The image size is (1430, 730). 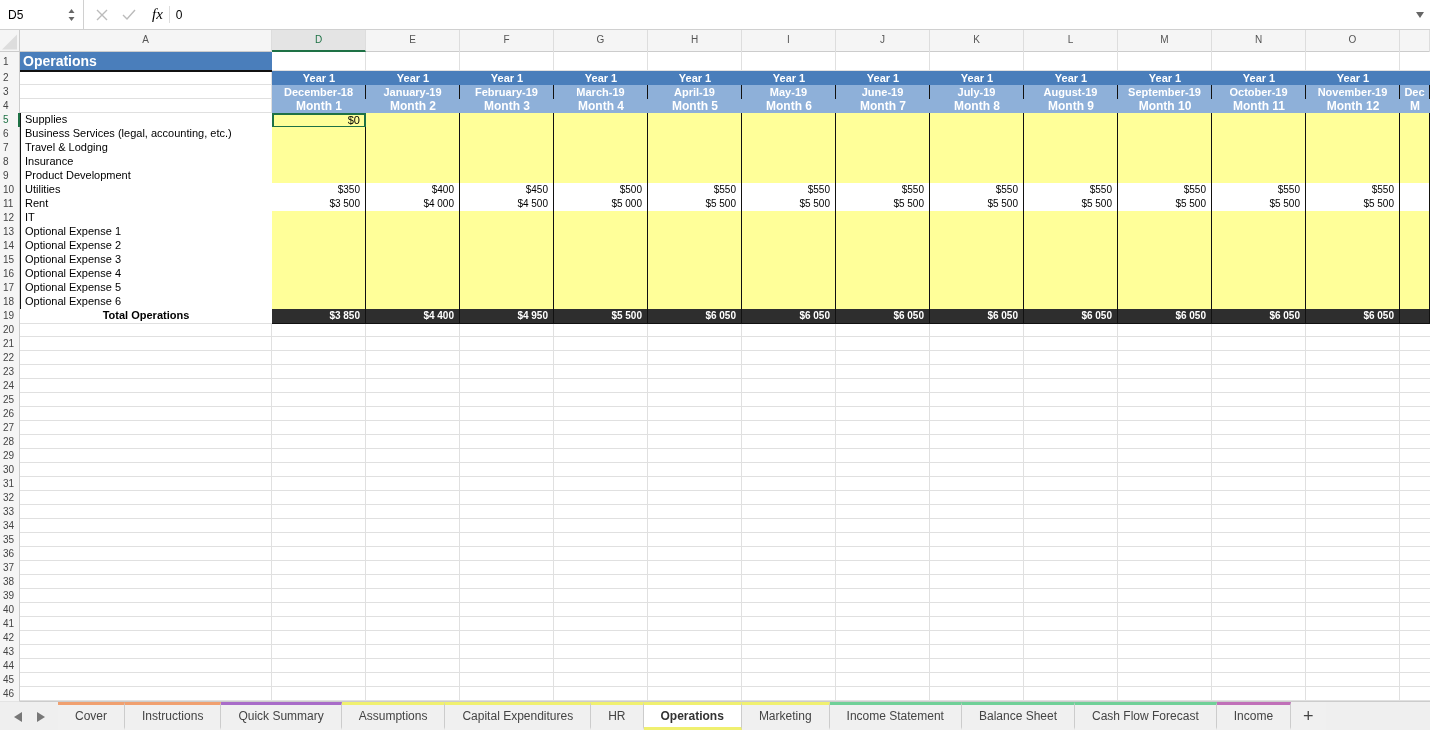 I want to click on sheet-tab: Instructions, so click(x=173, y=716).